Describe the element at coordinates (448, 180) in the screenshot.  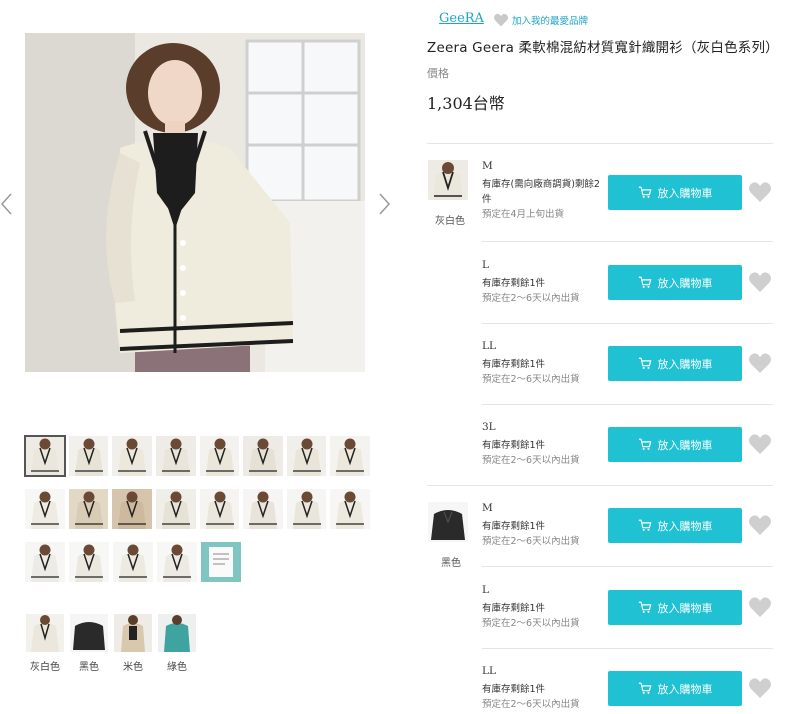
I see `variant-image-off-white` at that location.